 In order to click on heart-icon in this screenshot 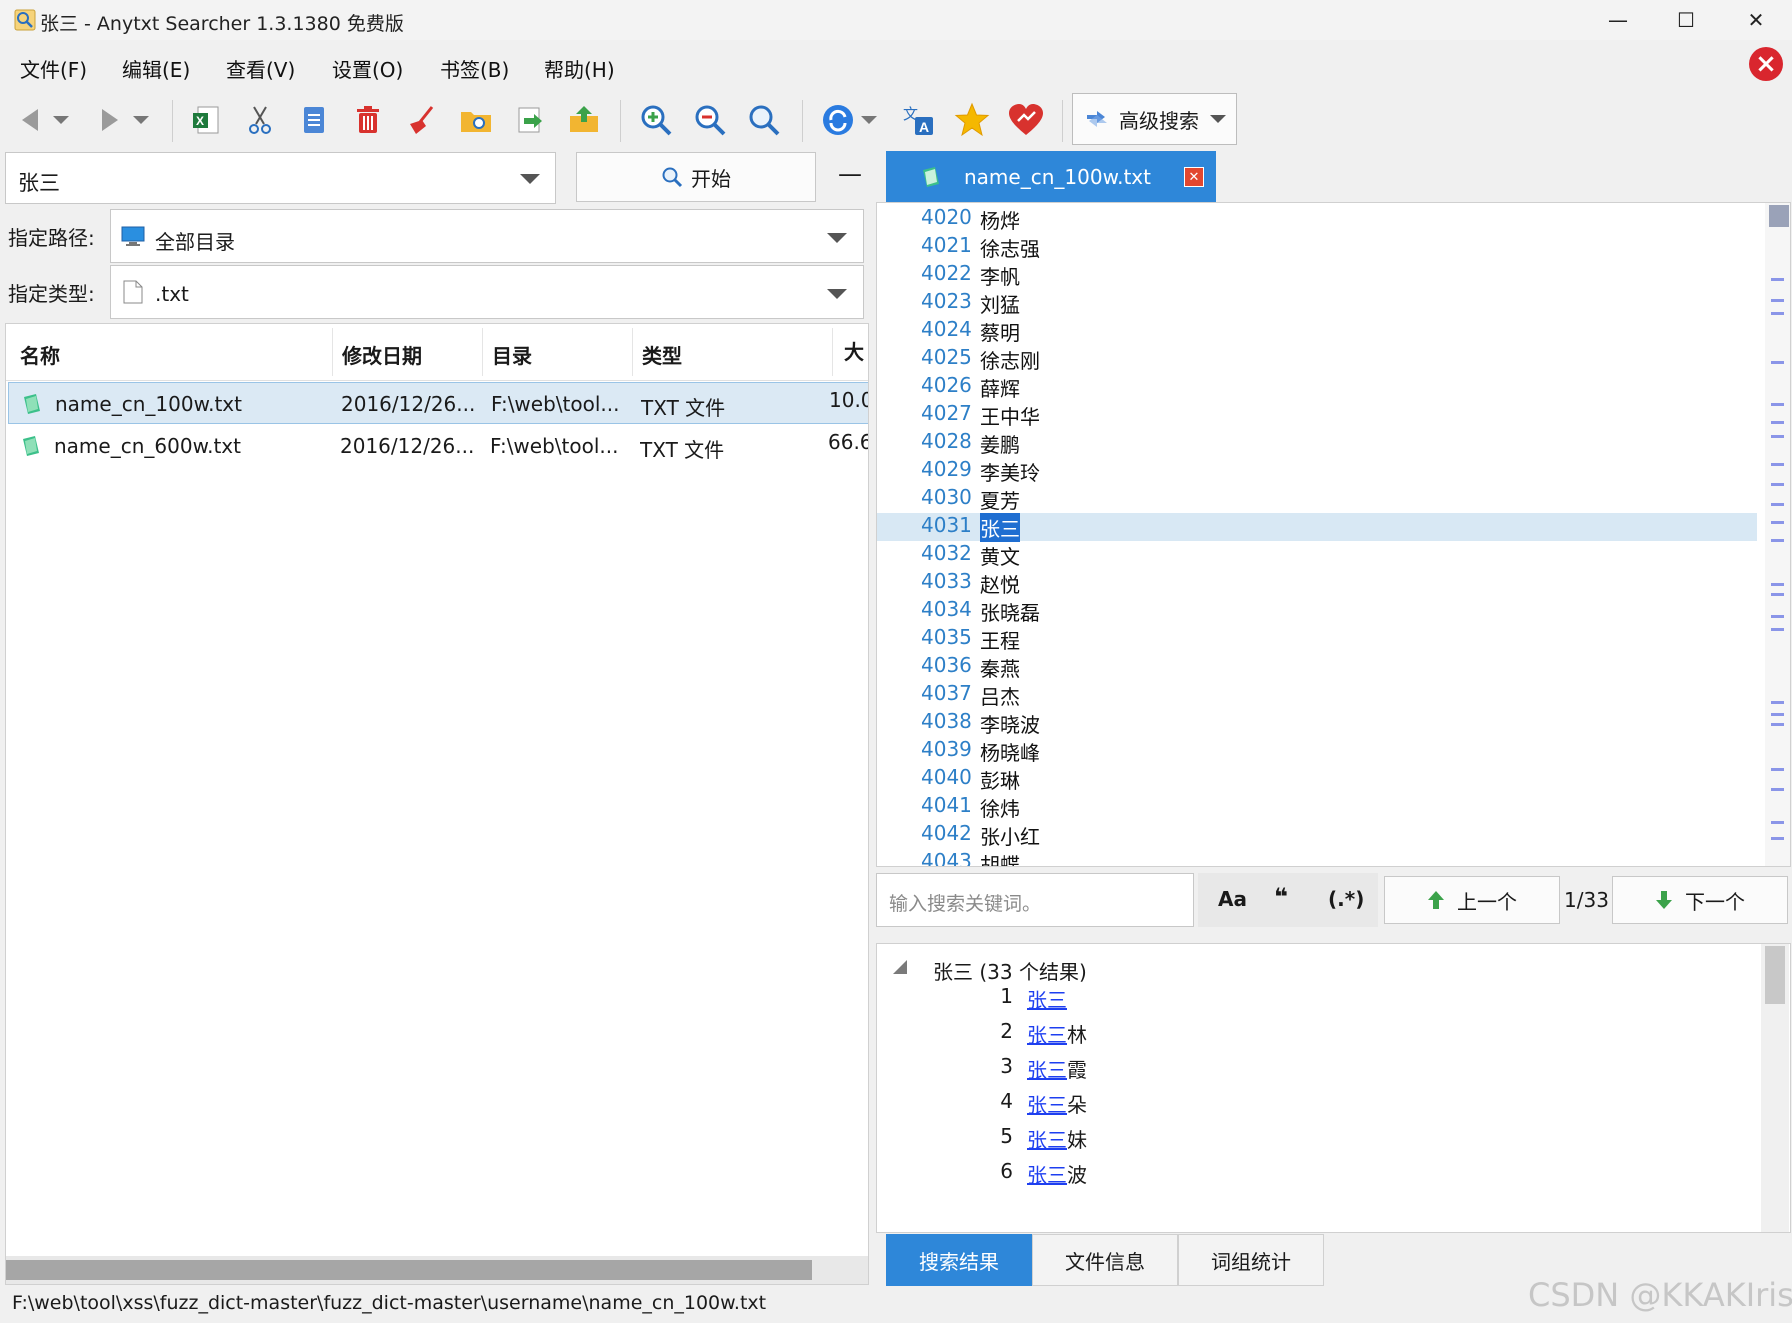, I will do `click(1026, 120)`.